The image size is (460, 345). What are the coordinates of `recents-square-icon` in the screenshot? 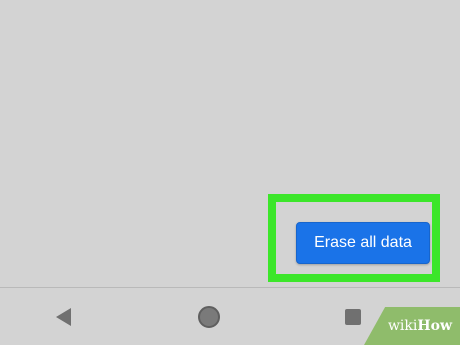 It's located at (353, 316).